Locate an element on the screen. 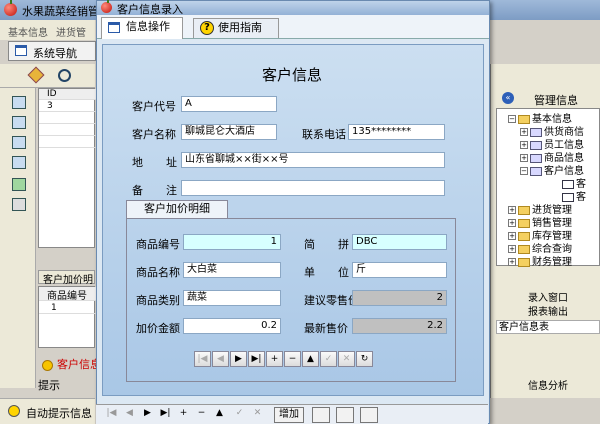 The width and height of the screenshot is (600, 424). tree-item-customer-report: 客 is located at coordinates (574, 195).